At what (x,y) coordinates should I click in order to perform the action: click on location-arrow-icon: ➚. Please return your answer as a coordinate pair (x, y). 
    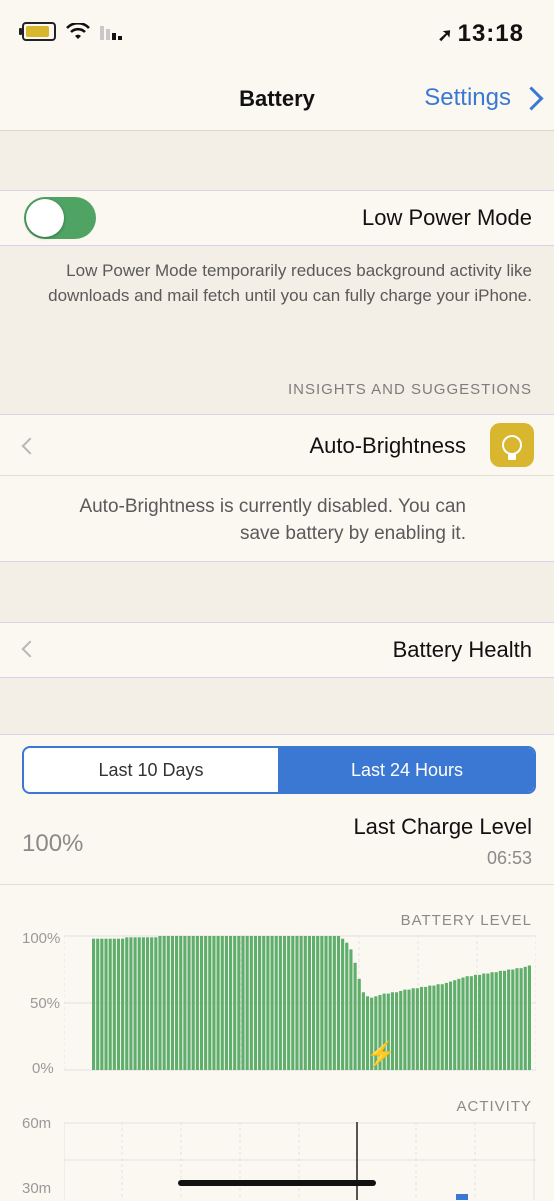
    Looking at the image, I should click on (445, 35).